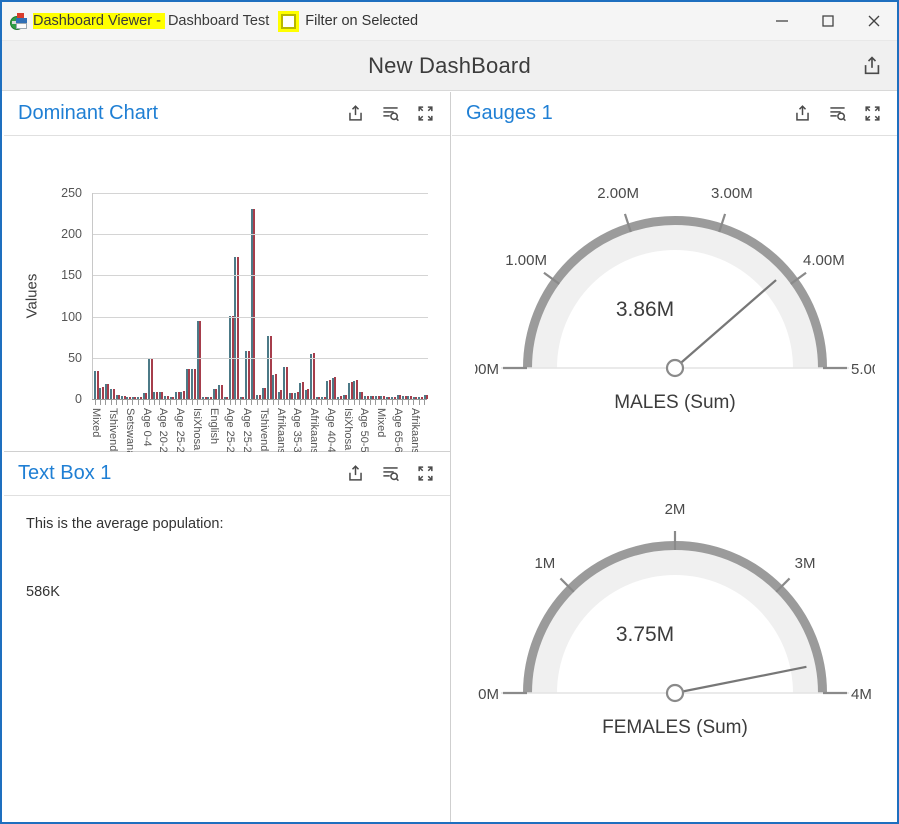 The width and height of the screenshot is (899, 824). Describe the element at coordinates (19, 21) in the screenshot. I see `dashboard-app-icon` at that location.